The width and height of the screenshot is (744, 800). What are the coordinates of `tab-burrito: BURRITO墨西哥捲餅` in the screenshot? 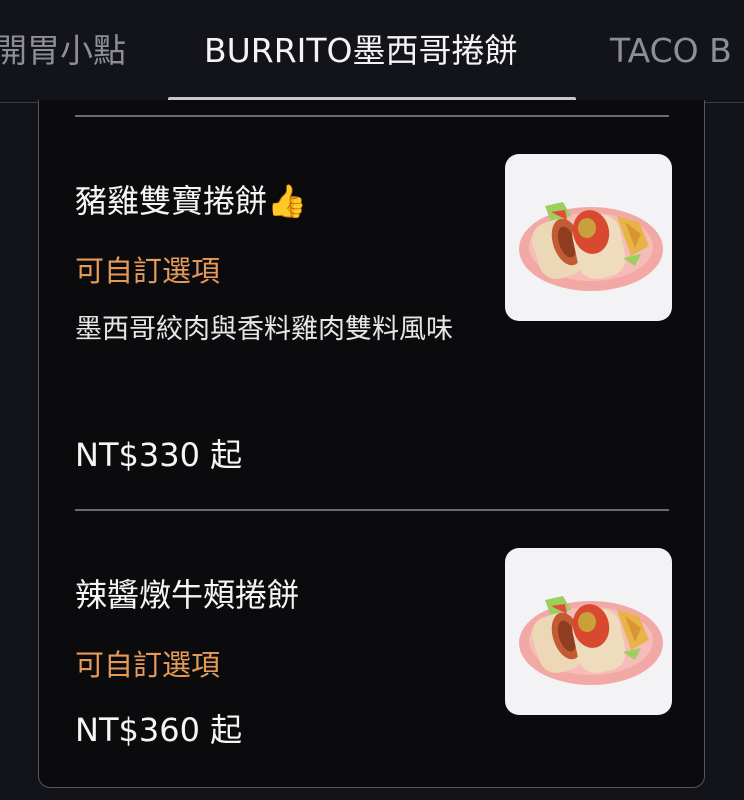 It's located at (361, 51).